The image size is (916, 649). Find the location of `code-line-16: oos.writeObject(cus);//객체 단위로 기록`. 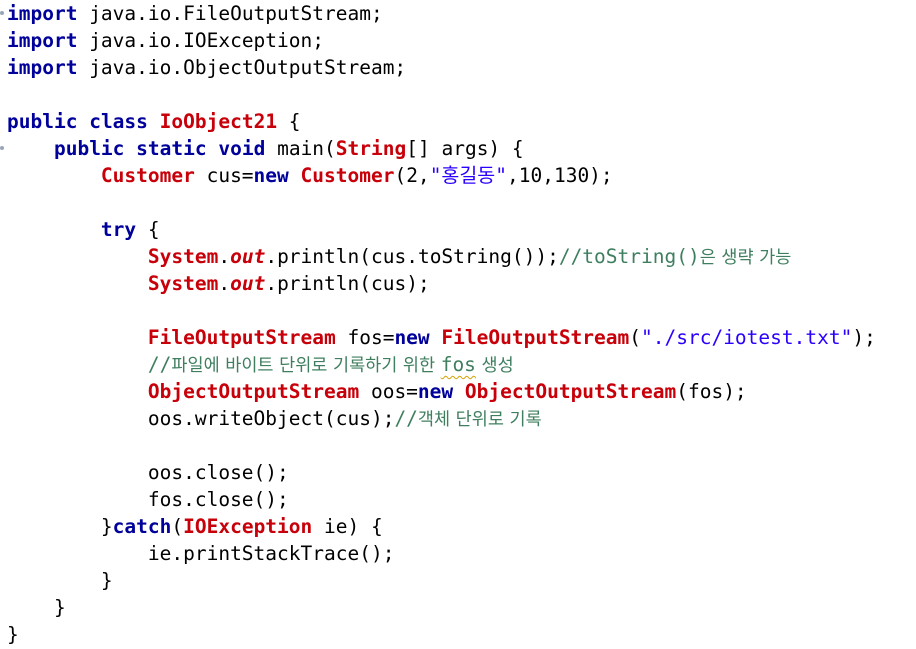

code-line-16: oos.writeObject(cus);//객체 단위로 기록 is located at coordinates (274, 418).